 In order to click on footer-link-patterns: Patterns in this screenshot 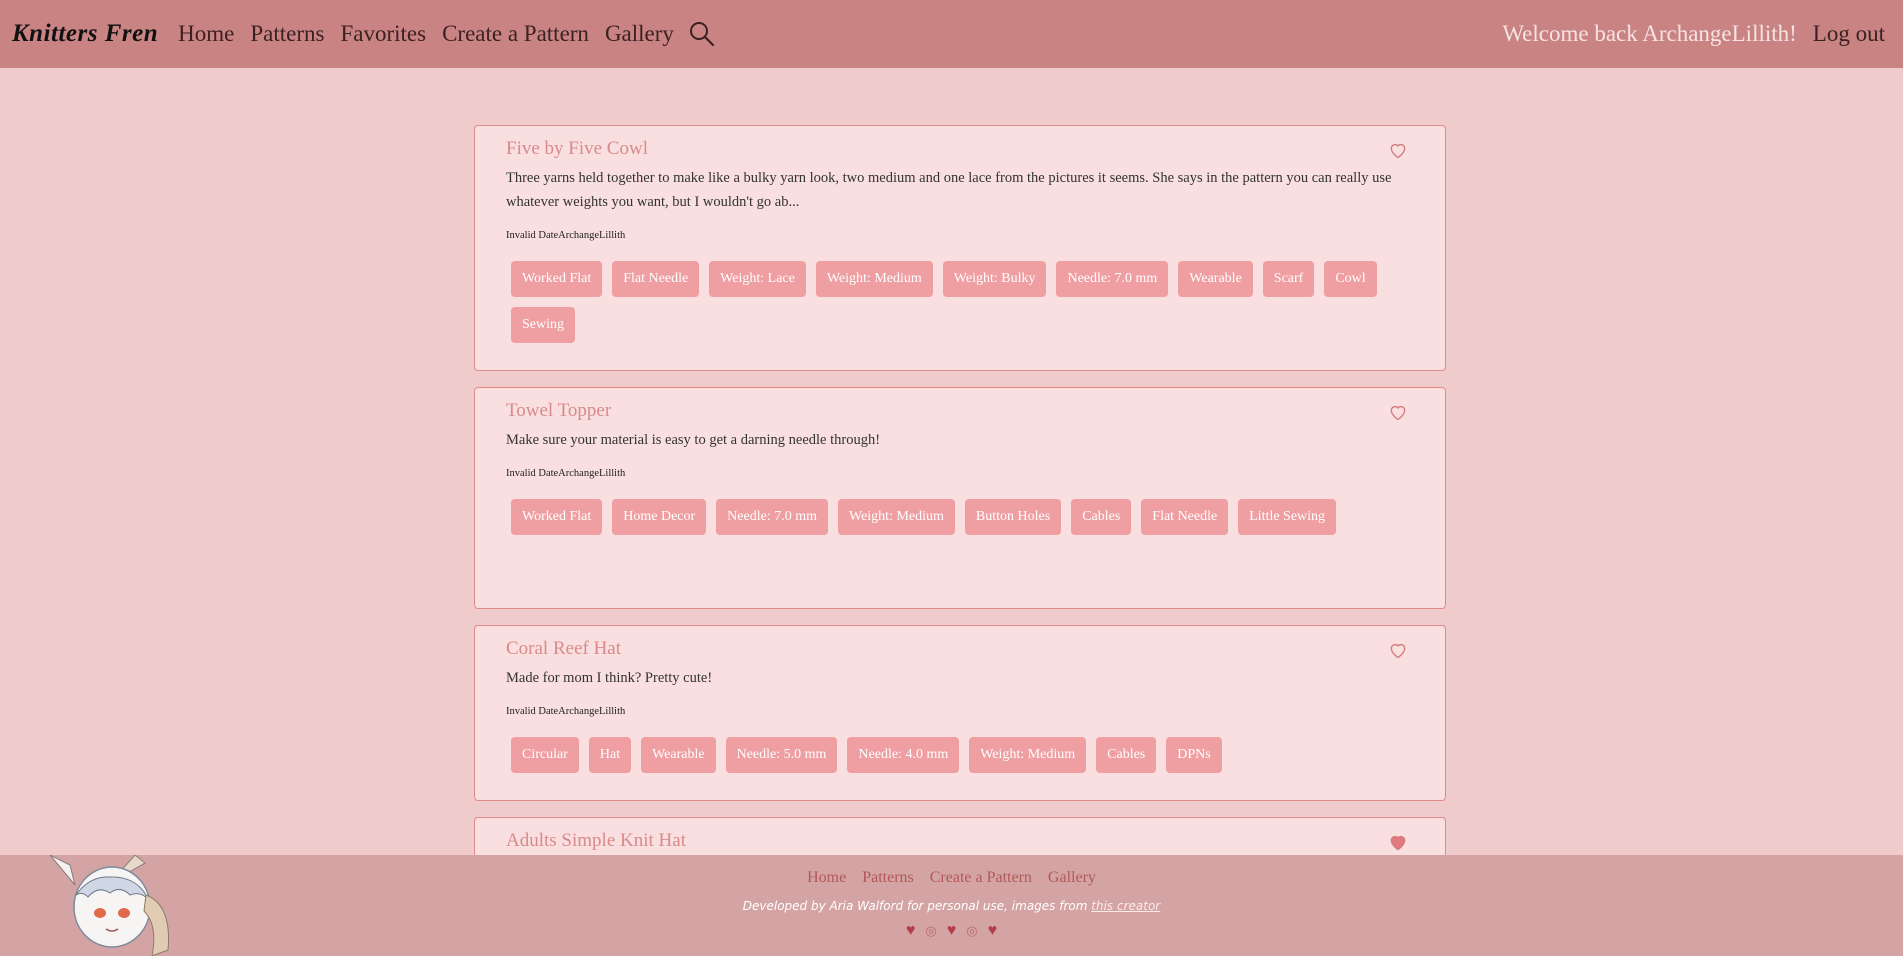, I will do `click(888, 877)`.